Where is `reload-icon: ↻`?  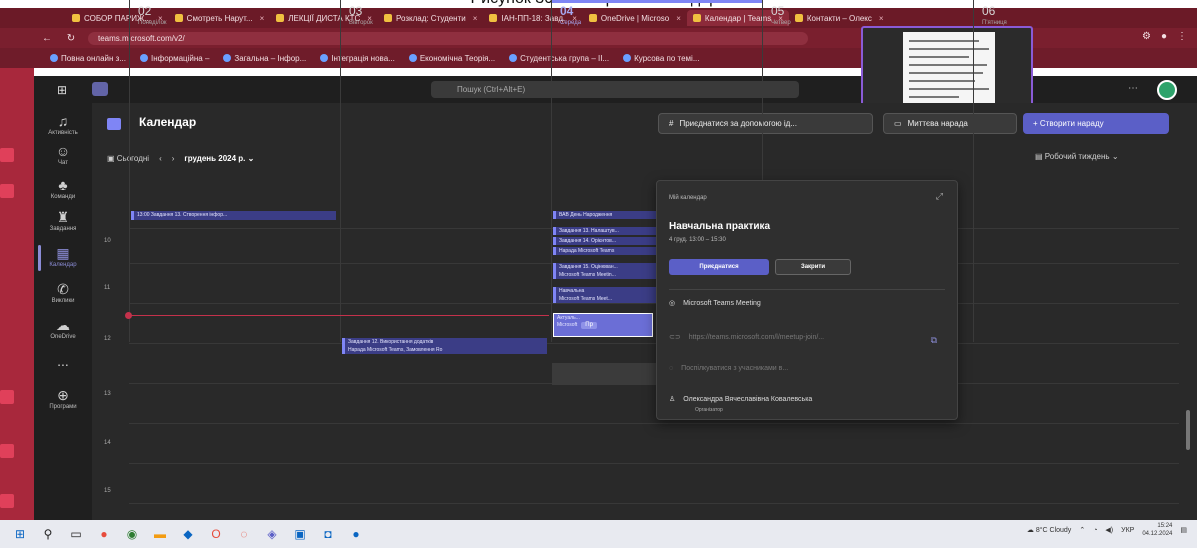
reload-icon: ↻ is located at coordinates (71, 38).